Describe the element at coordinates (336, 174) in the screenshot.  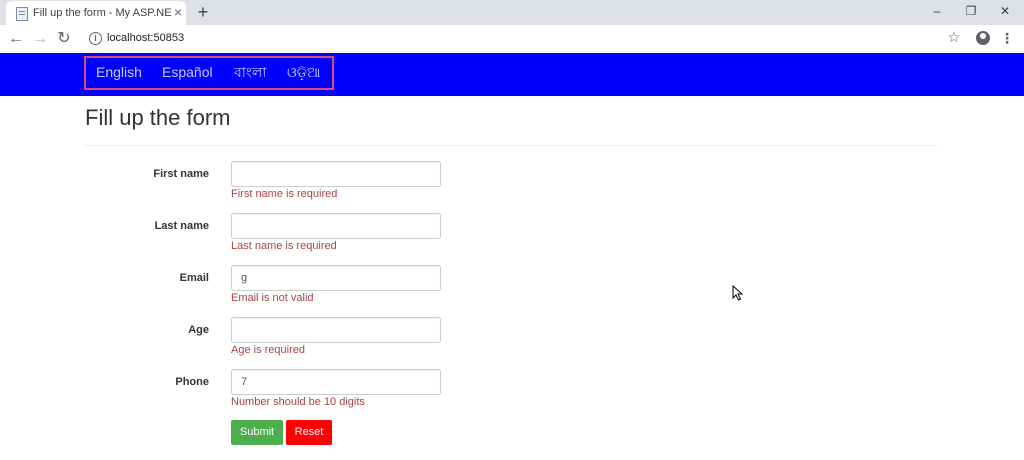
I see `first-name-input` at that location.